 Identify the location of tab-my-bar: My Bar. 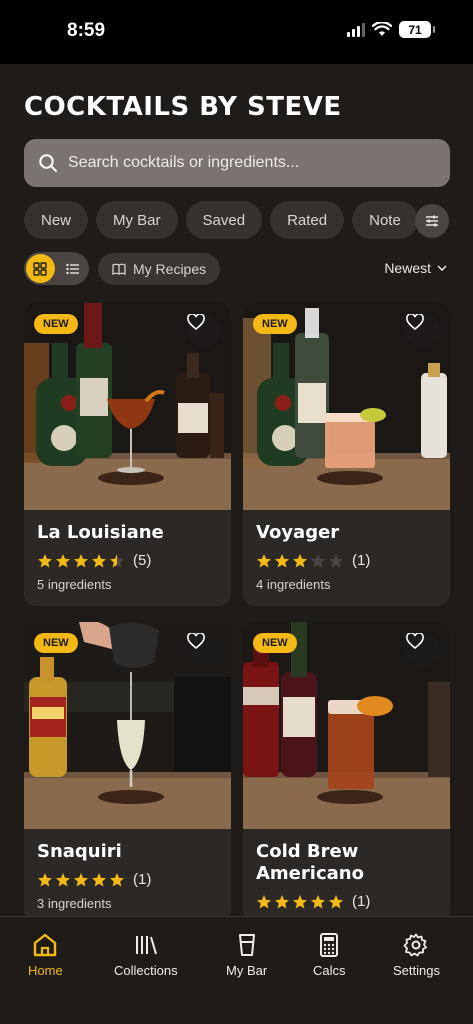
(246, 955).